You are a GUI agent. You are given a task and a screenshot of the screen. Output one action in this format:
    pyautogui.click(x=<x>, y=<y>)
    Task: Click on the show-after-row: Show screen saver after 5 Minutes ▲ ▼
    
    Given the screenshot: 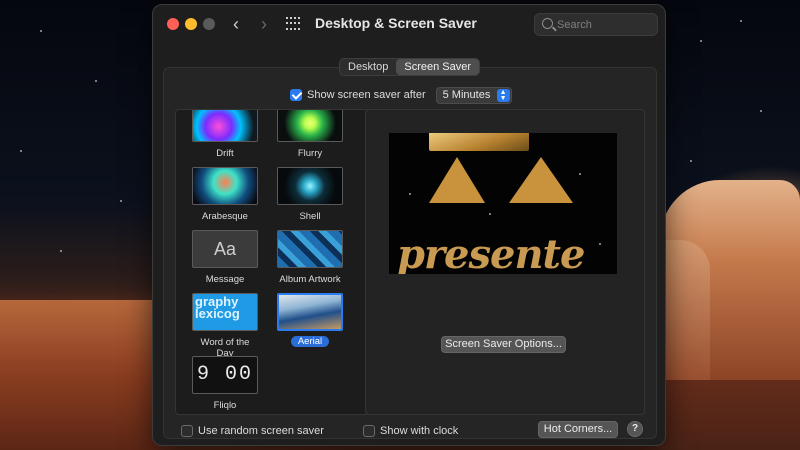 What is the action you would take?
    pyautogui.click(x=401, y=95)
    